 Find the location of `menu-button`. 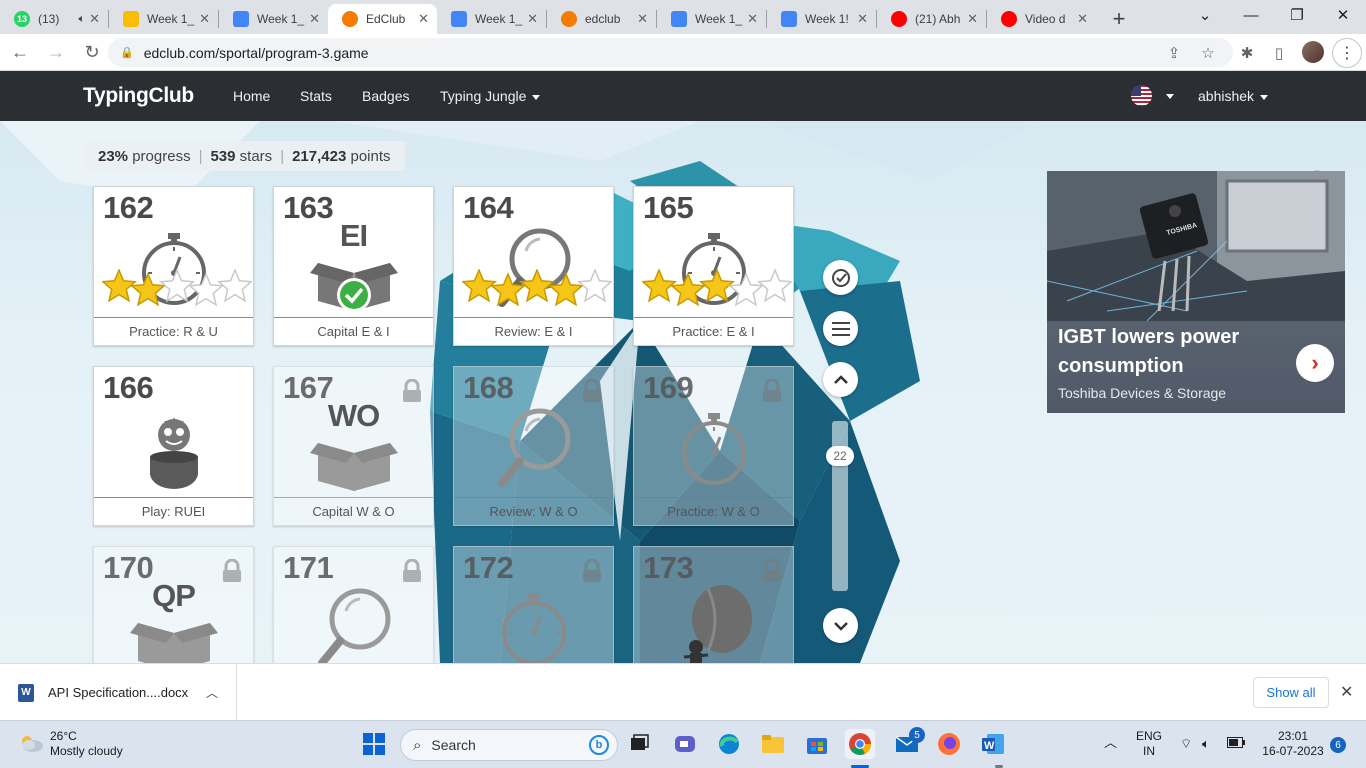

menu-button is located at coordinates (840, 328).